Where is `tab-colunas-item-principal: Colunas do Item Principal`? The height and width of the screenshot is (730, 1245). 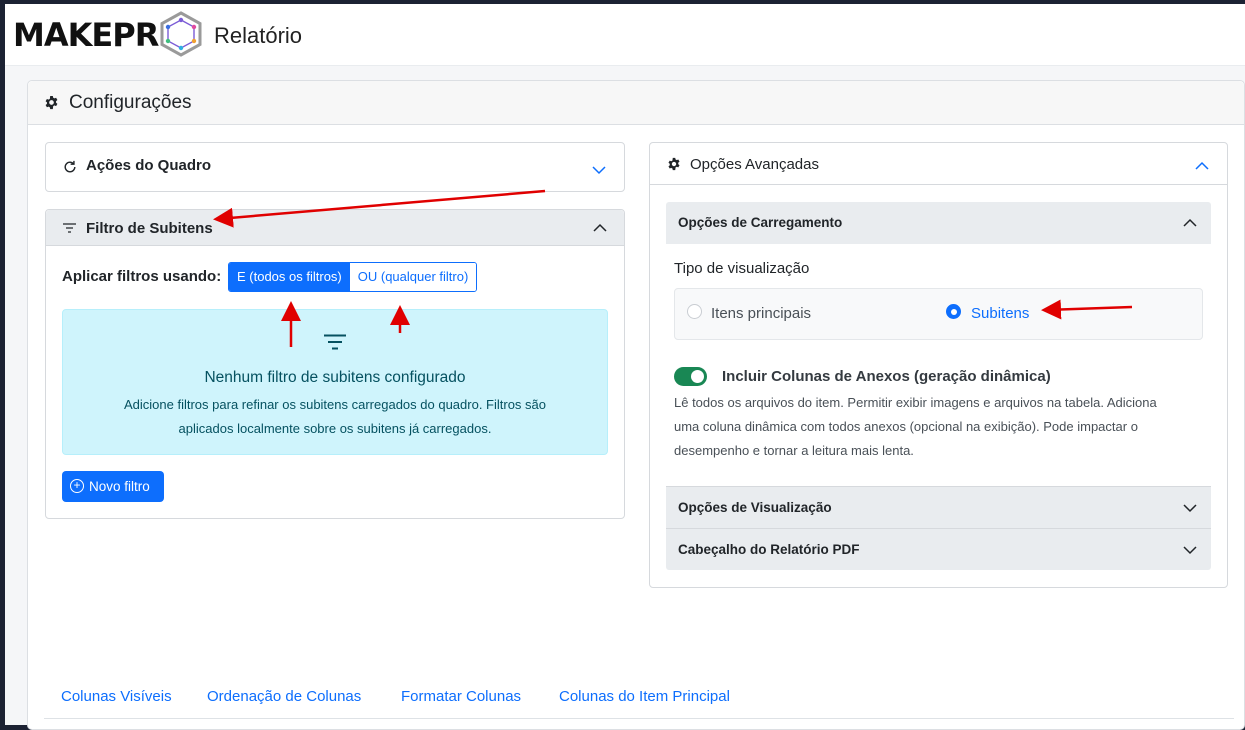 tab-colunas-item-principal: Colunas do Item Principal is located at coordinates (644, 696).